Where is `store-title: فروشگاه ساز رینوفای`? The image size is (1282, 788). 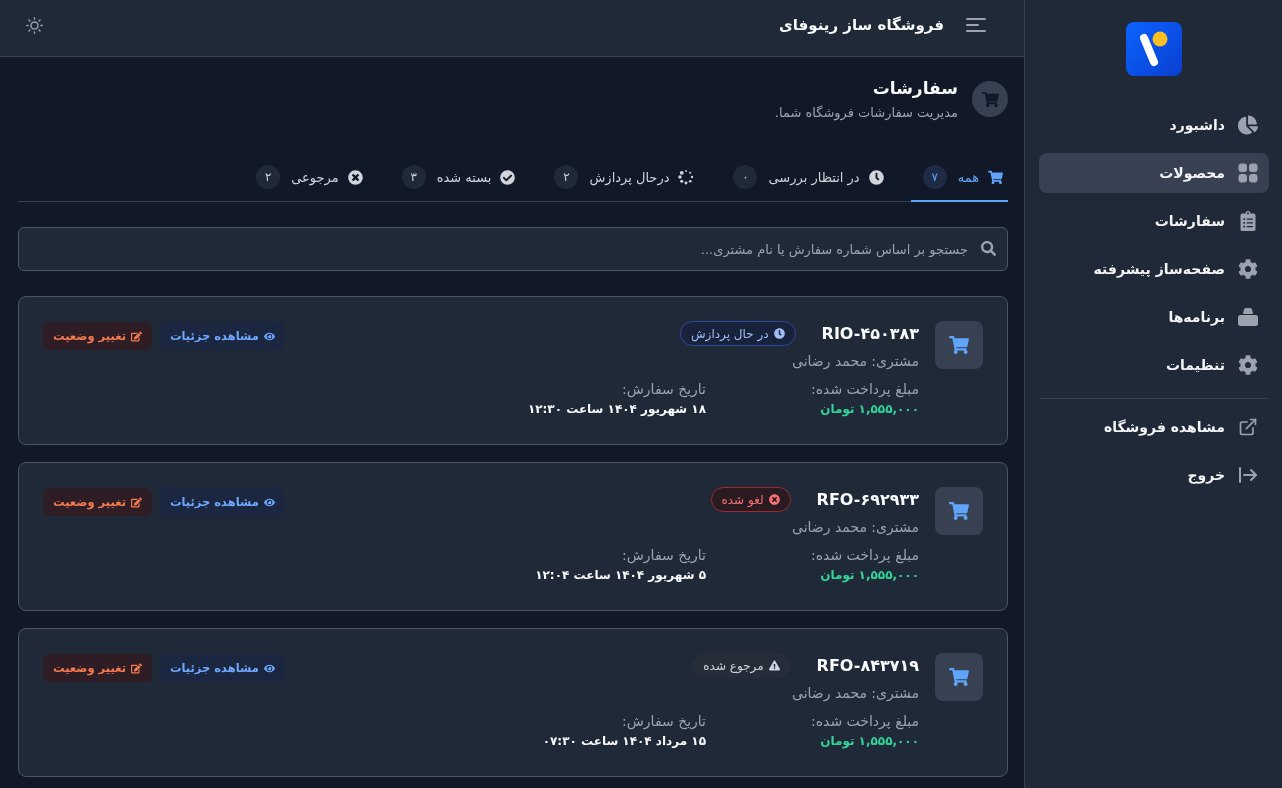
store-title: فروشگاه ساز رینوفای is located at coordinates (861, 25).